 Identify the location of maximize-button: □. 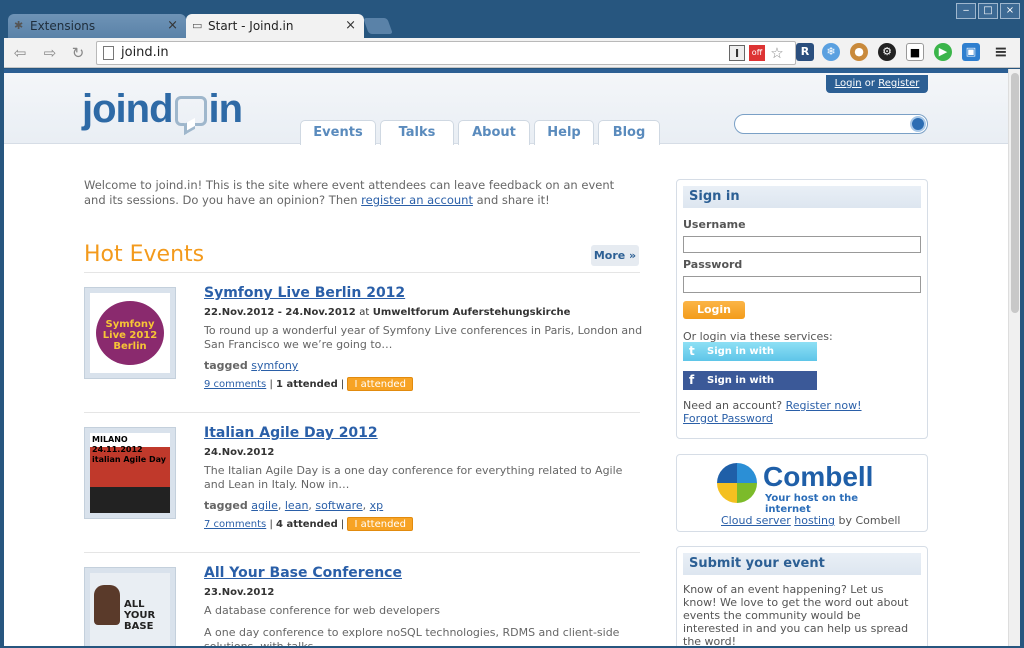
(988, 11).